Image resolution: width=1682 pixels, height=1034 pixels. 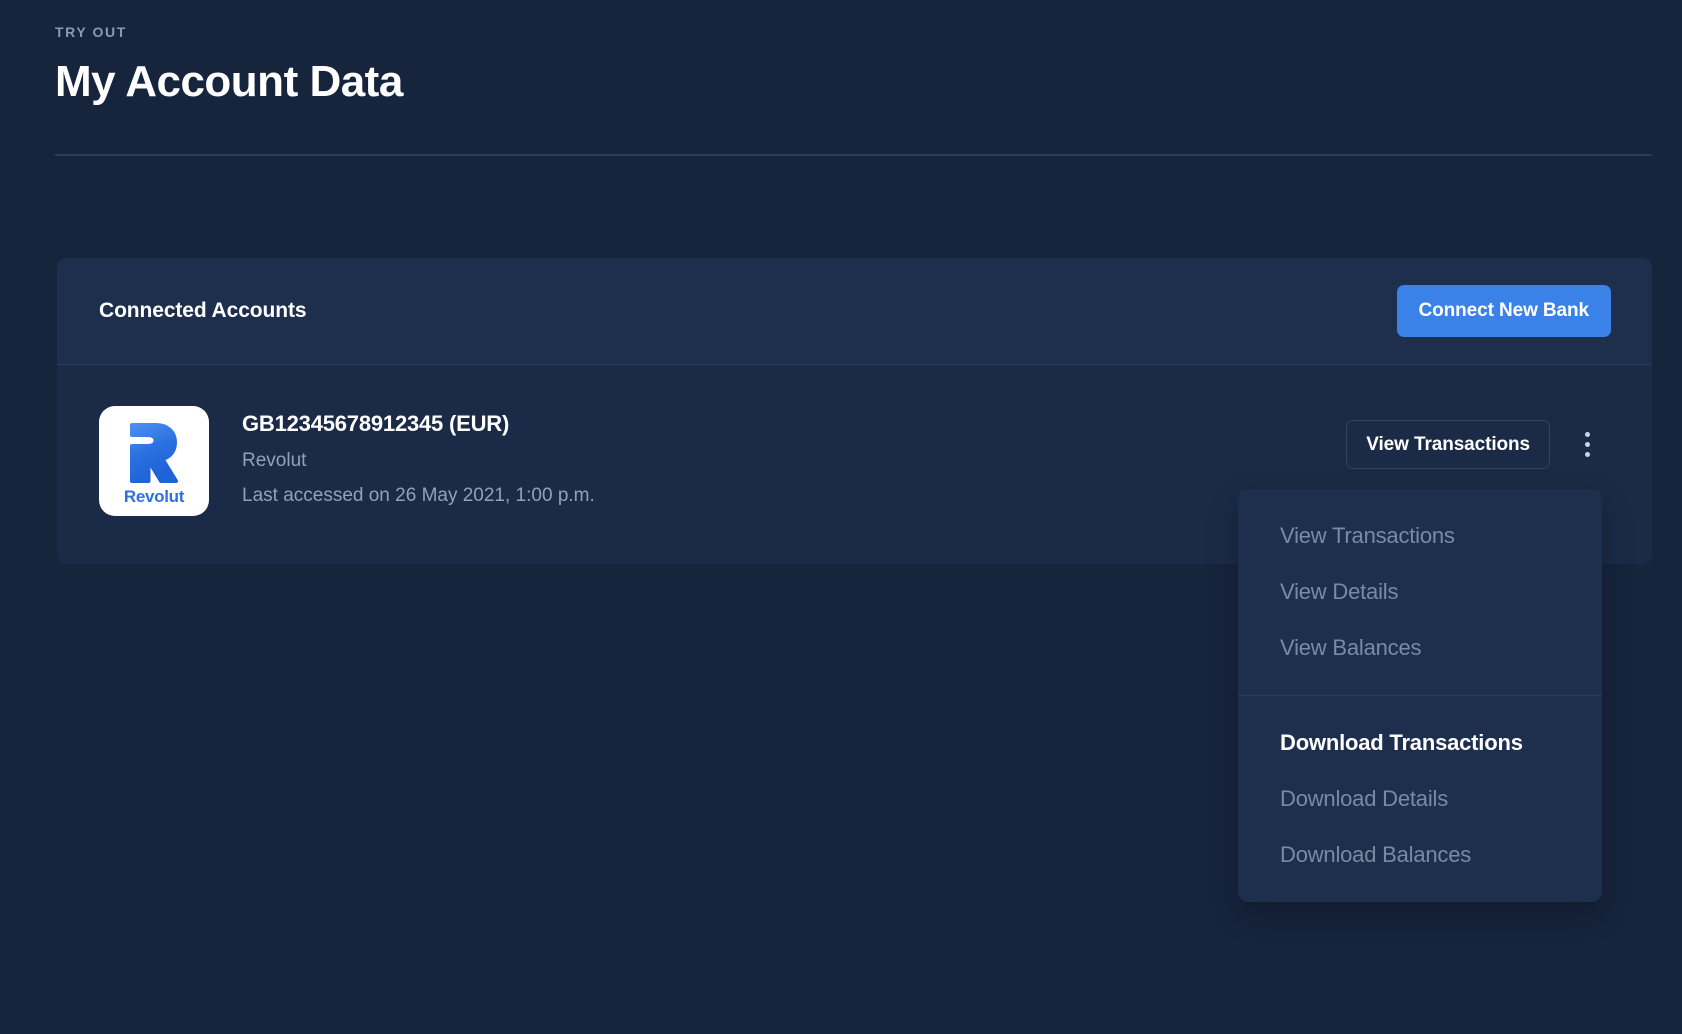 What do you see at coordinates (854, 311) in the screenshot?
I see `card-header: Connected Accounts Connect New Bank` at bounding box center [854, 311].